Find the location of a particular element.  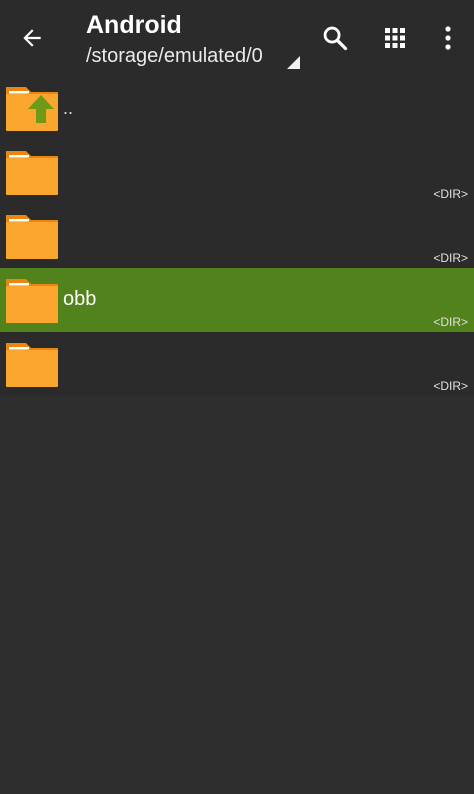

grid-view-icon is located at coordinates (395, 38).